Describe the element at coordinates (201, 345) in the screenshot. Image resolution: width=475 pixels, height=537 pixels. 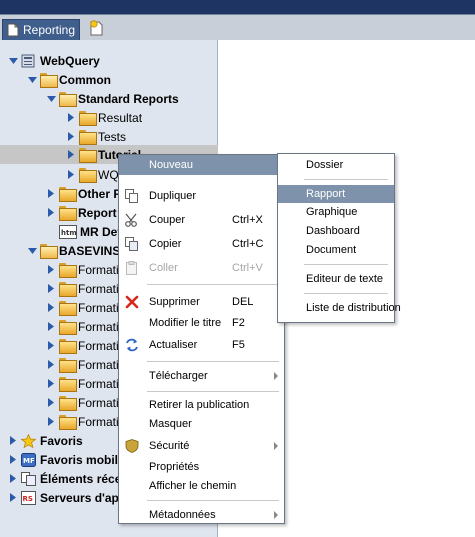
I see `menu-item-actualiser: Actualiser F5` at that location.